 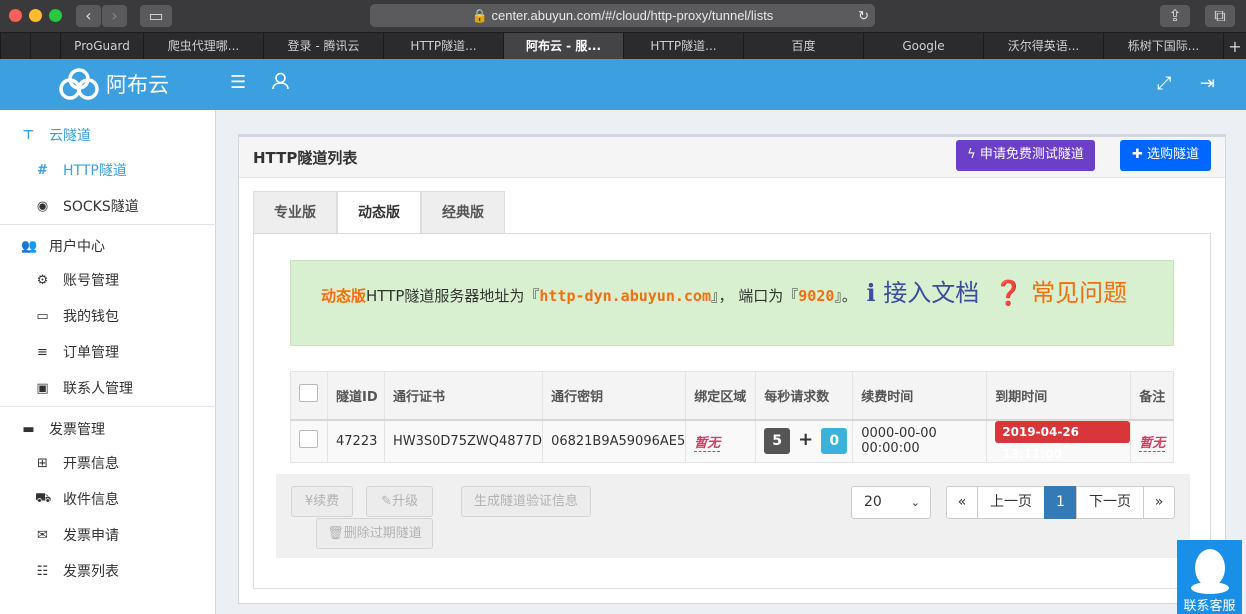 What do you see at coordinates (91, 317) in the screenshot?
I see `sidebar-item-label: 我的钱包` at bounding box center [91, 317].